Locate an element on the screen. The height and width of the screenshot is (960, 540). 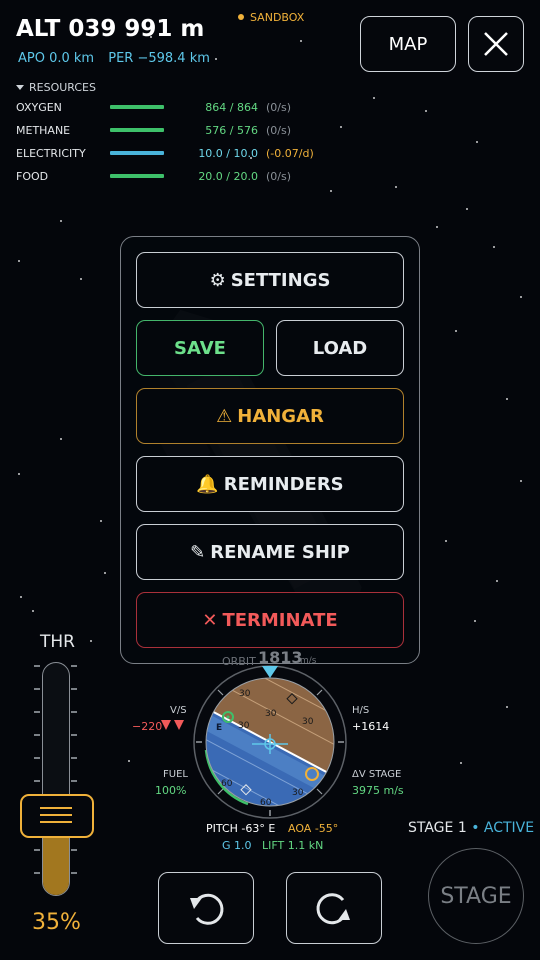
resource-row: ELECTRICITY 10.0 / 10.0 (-0.07/d) is located at coordinates (165, 153).